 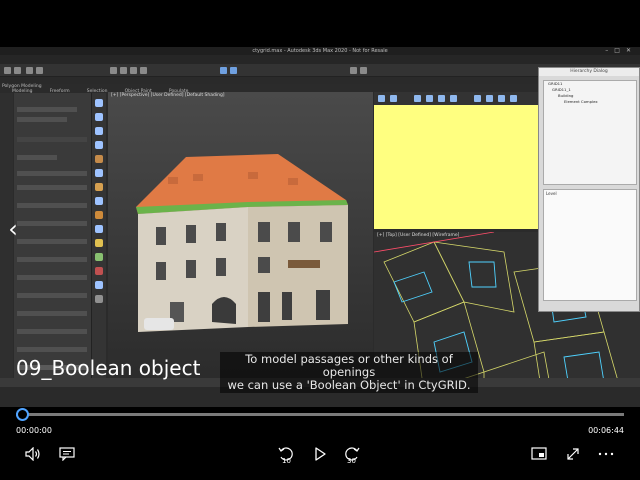 I want to click on fullscreen-button, so click(x=573, y=454).